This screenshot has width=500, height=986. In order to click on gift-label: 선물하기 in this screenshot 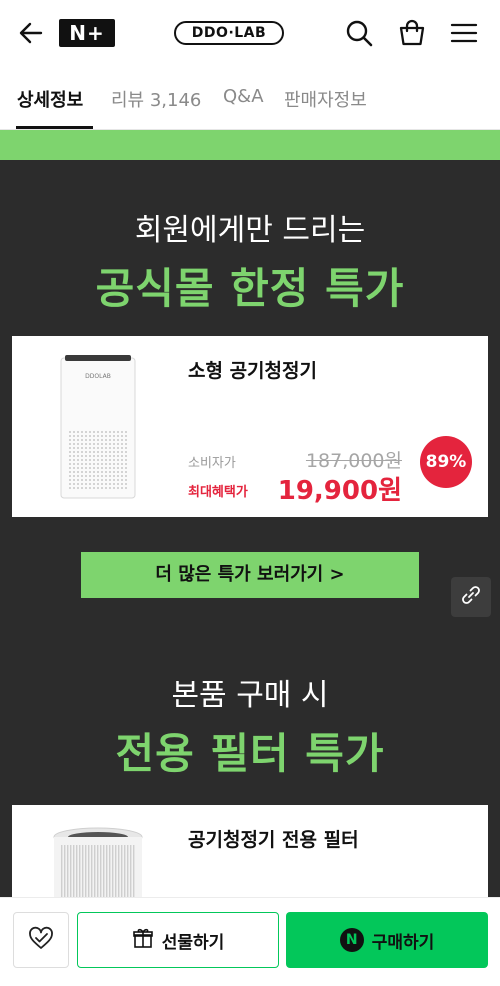, I will do `click(193, 942)`.